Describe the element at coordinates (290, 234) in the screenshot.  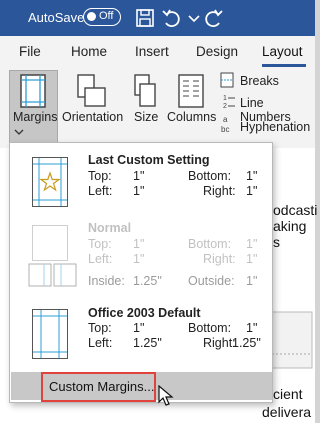
I see `doc-text-fragment: aking s` at that location.